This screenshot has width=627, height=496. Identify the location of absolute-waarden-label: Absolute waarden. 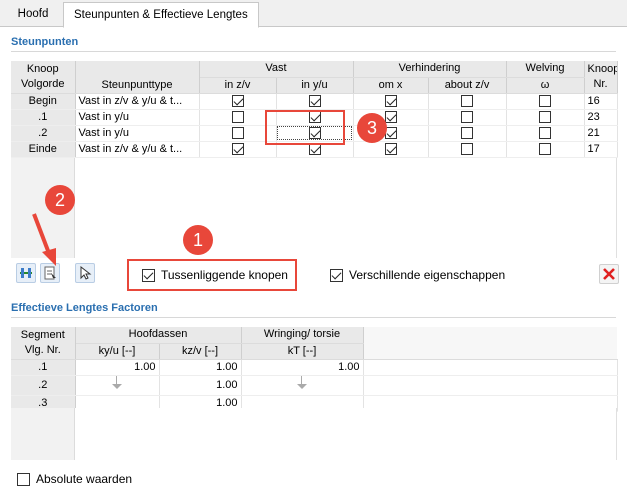
(84, 479).